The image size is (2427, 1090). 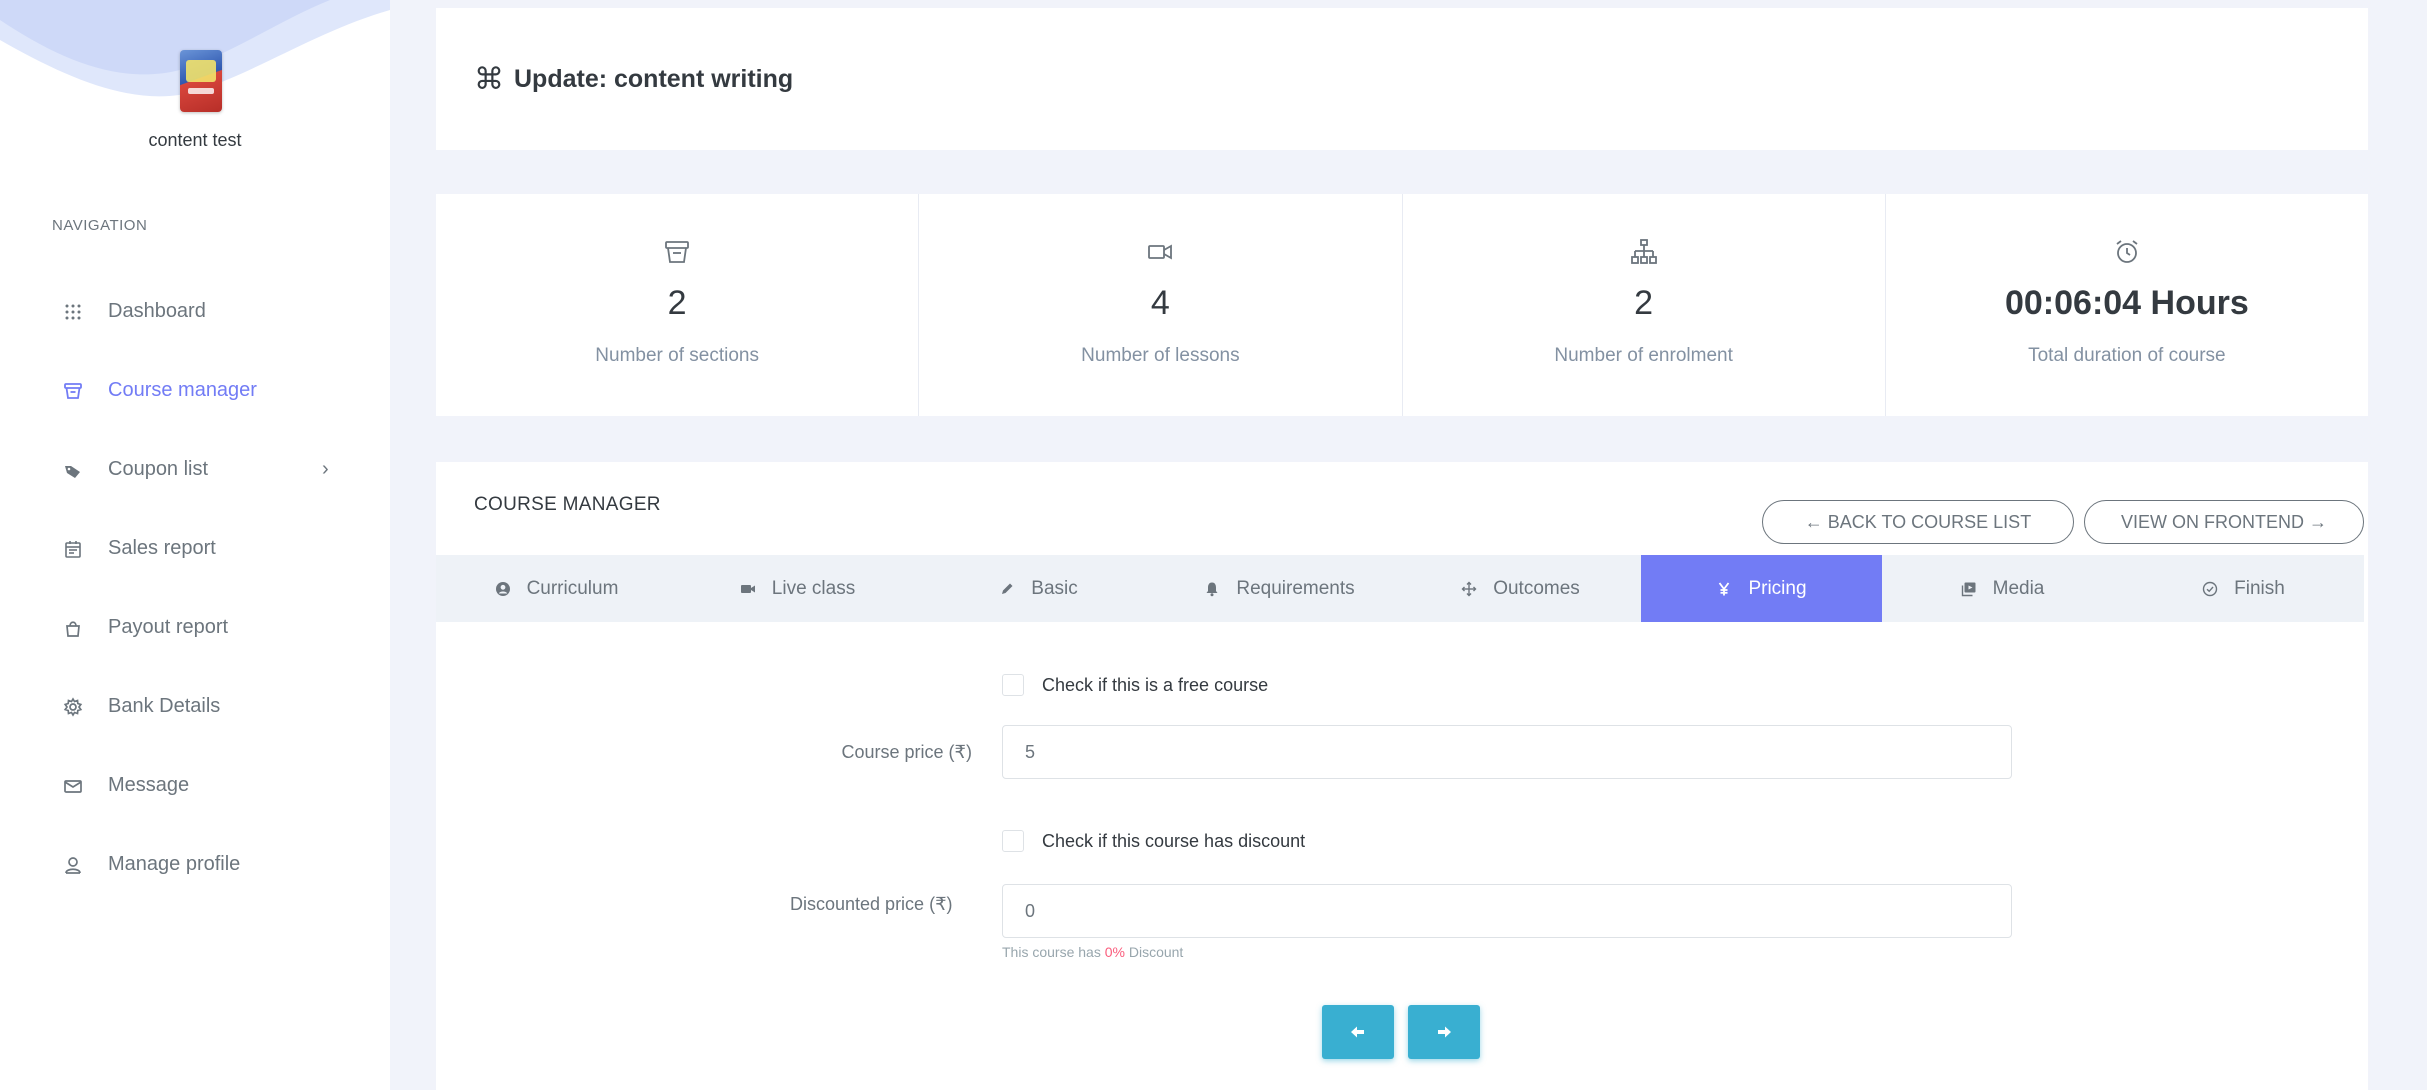 I want to click on live-video-icon, so click(x=748, y=589).